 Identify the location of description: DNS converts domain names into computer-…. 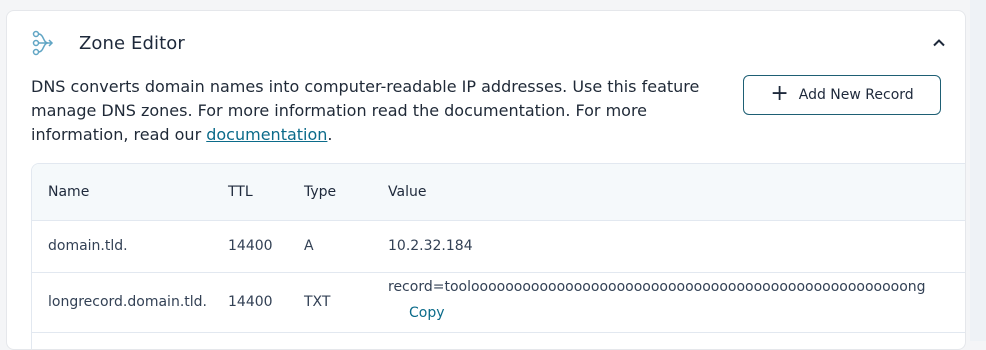
(381, 111).